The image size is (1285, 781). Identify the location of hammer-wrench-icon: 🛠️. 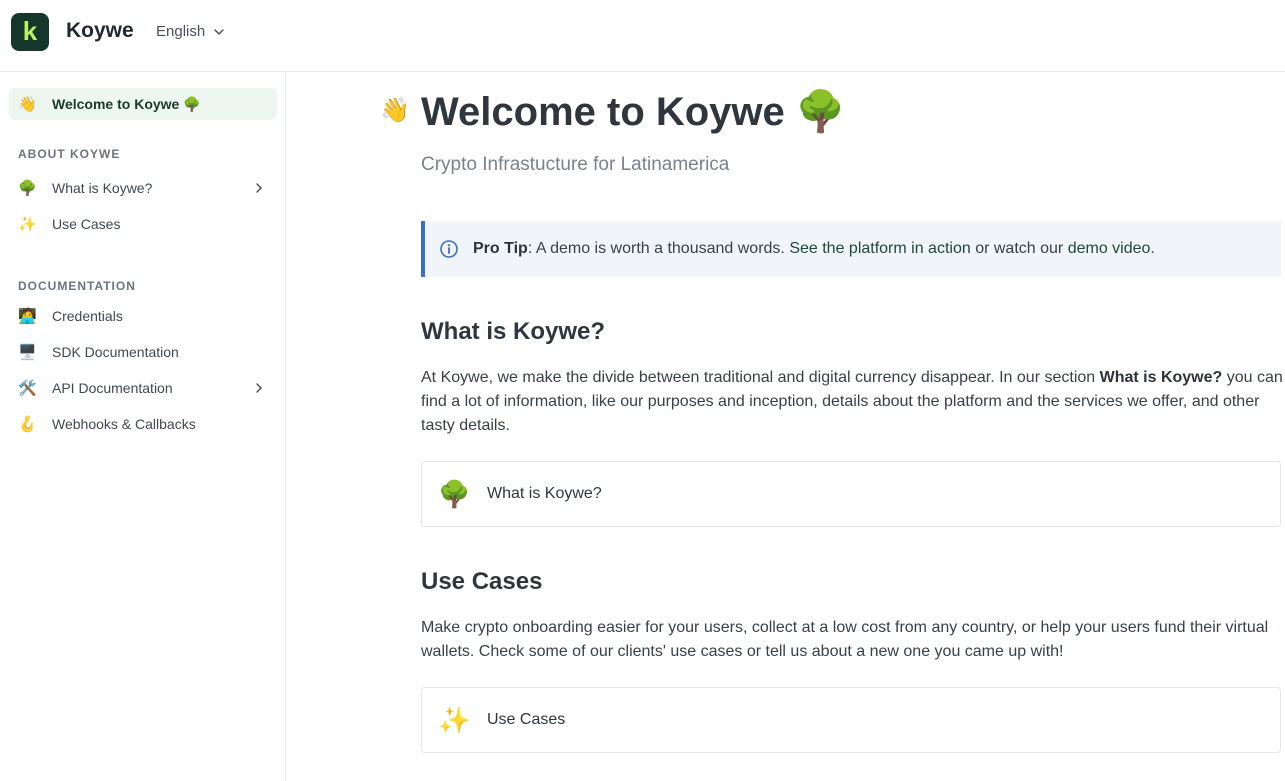
(27, 388).